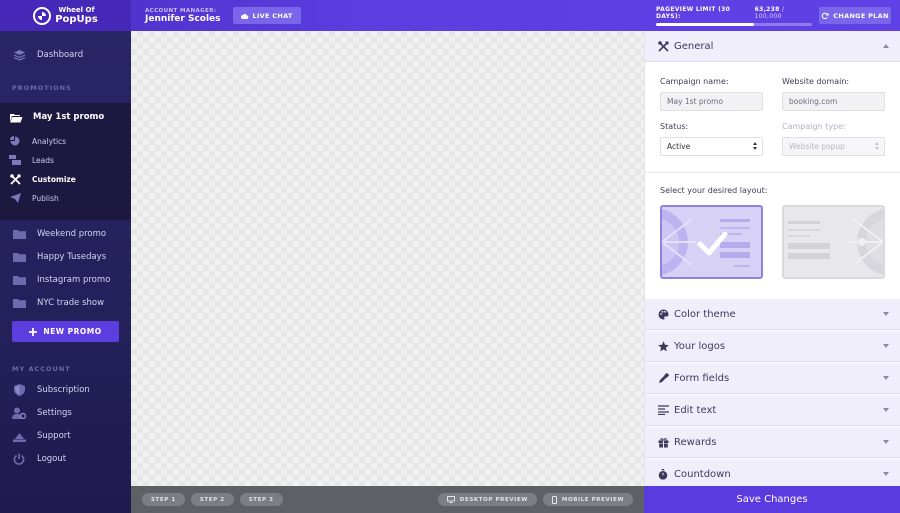 The height and width of the screenshot is (513, 900). I want to click on sidebar-item-label: Weekend promo, so click(72, 234).